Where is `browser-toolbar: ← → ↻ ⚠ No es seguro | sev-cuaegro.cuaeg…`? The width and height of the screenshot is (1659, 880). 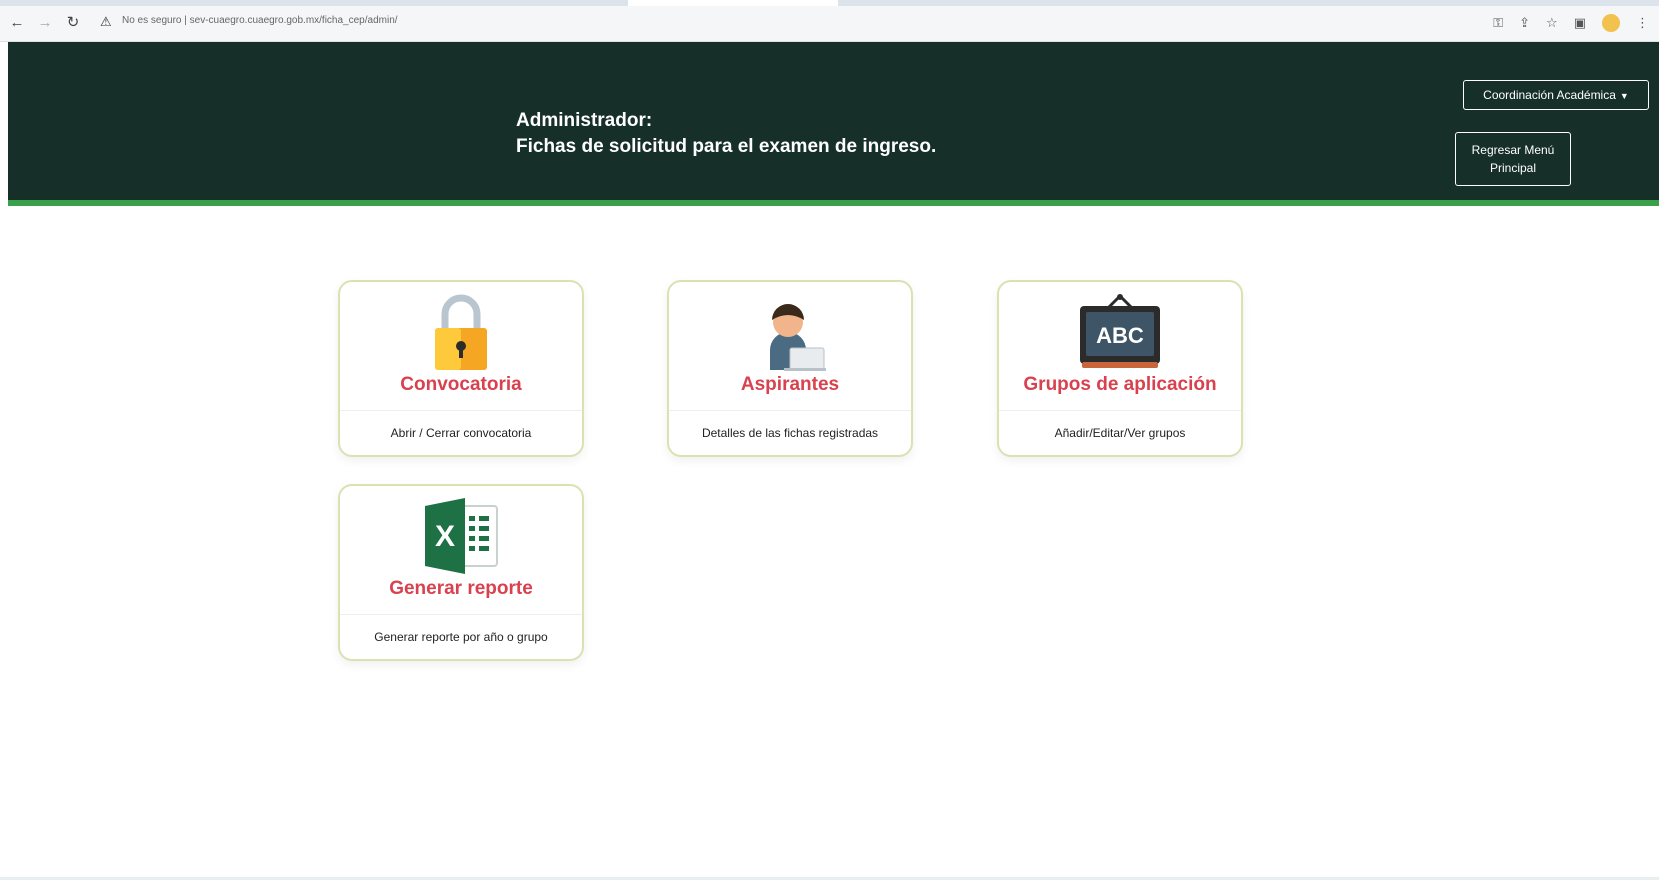 browser-toolbar: ← → ↻ ⚠ No es seguro | sev-cuaegro.cuaeg… is located at coordinates (829, 21).